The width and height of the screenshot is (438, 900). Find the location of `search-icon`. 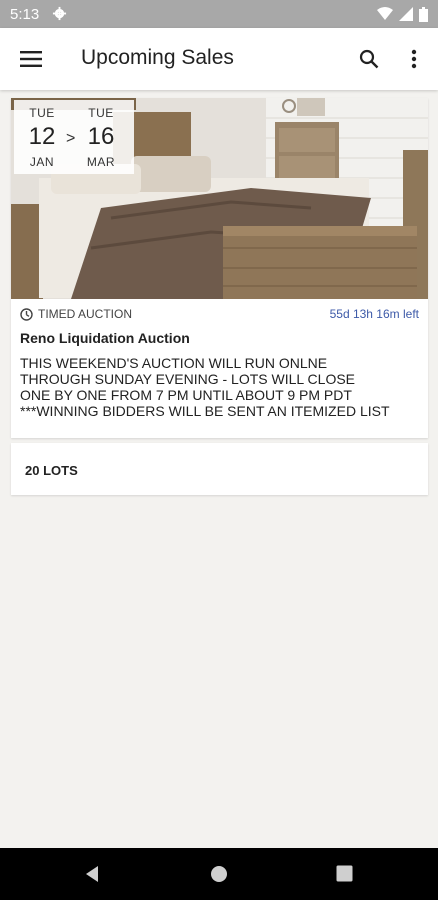

search-icon is located at coordinates (369, 59).